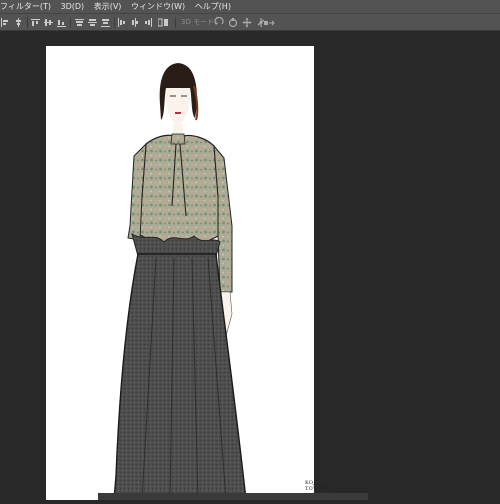 The width and height of the screenshot is (500, 504). Describe the element at coordinates (135, 22) in the screenshot. I see `align-center-icon` at that location.